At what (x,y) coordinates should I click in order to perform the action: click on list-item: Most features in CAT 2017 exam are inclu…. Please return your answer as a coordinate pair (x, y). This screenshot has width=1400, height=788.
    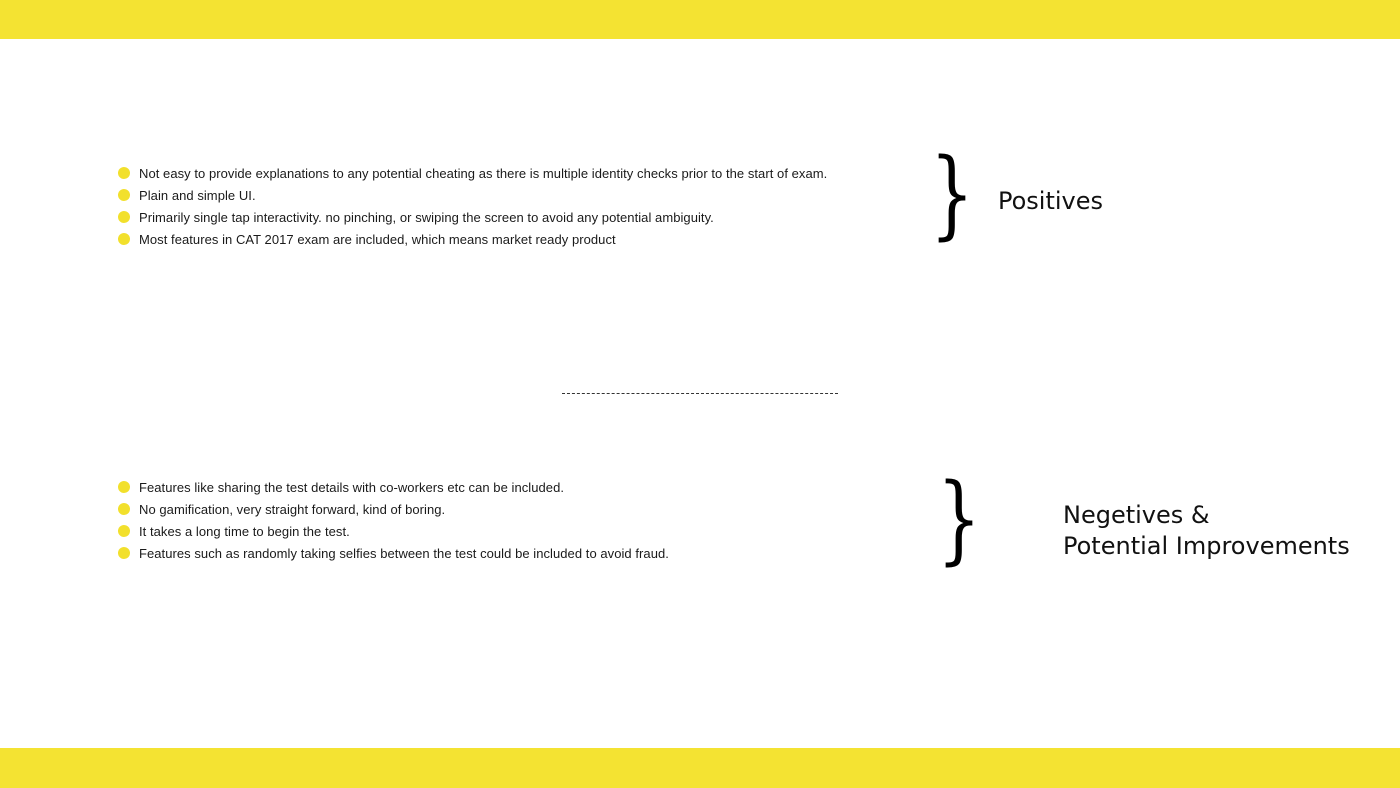
    Looking at the image, I should click on (472, 239).